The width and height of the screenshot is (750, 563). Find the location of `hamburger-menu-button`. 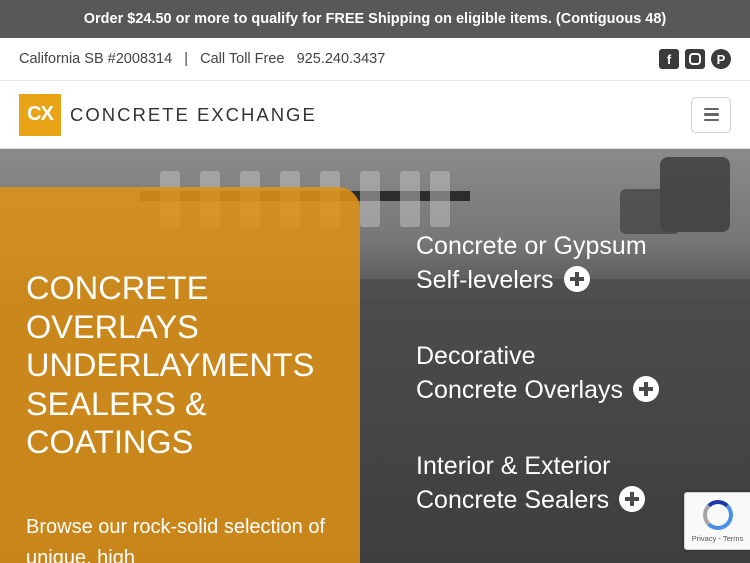

hamburger-menu-button is located at coordinates (711, 114).